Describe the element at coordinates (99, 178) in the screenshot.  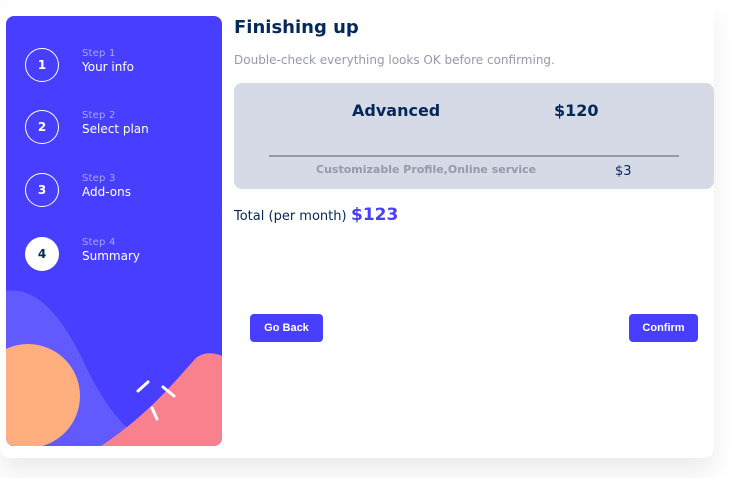
I see `step-label: Step 3` at that location.